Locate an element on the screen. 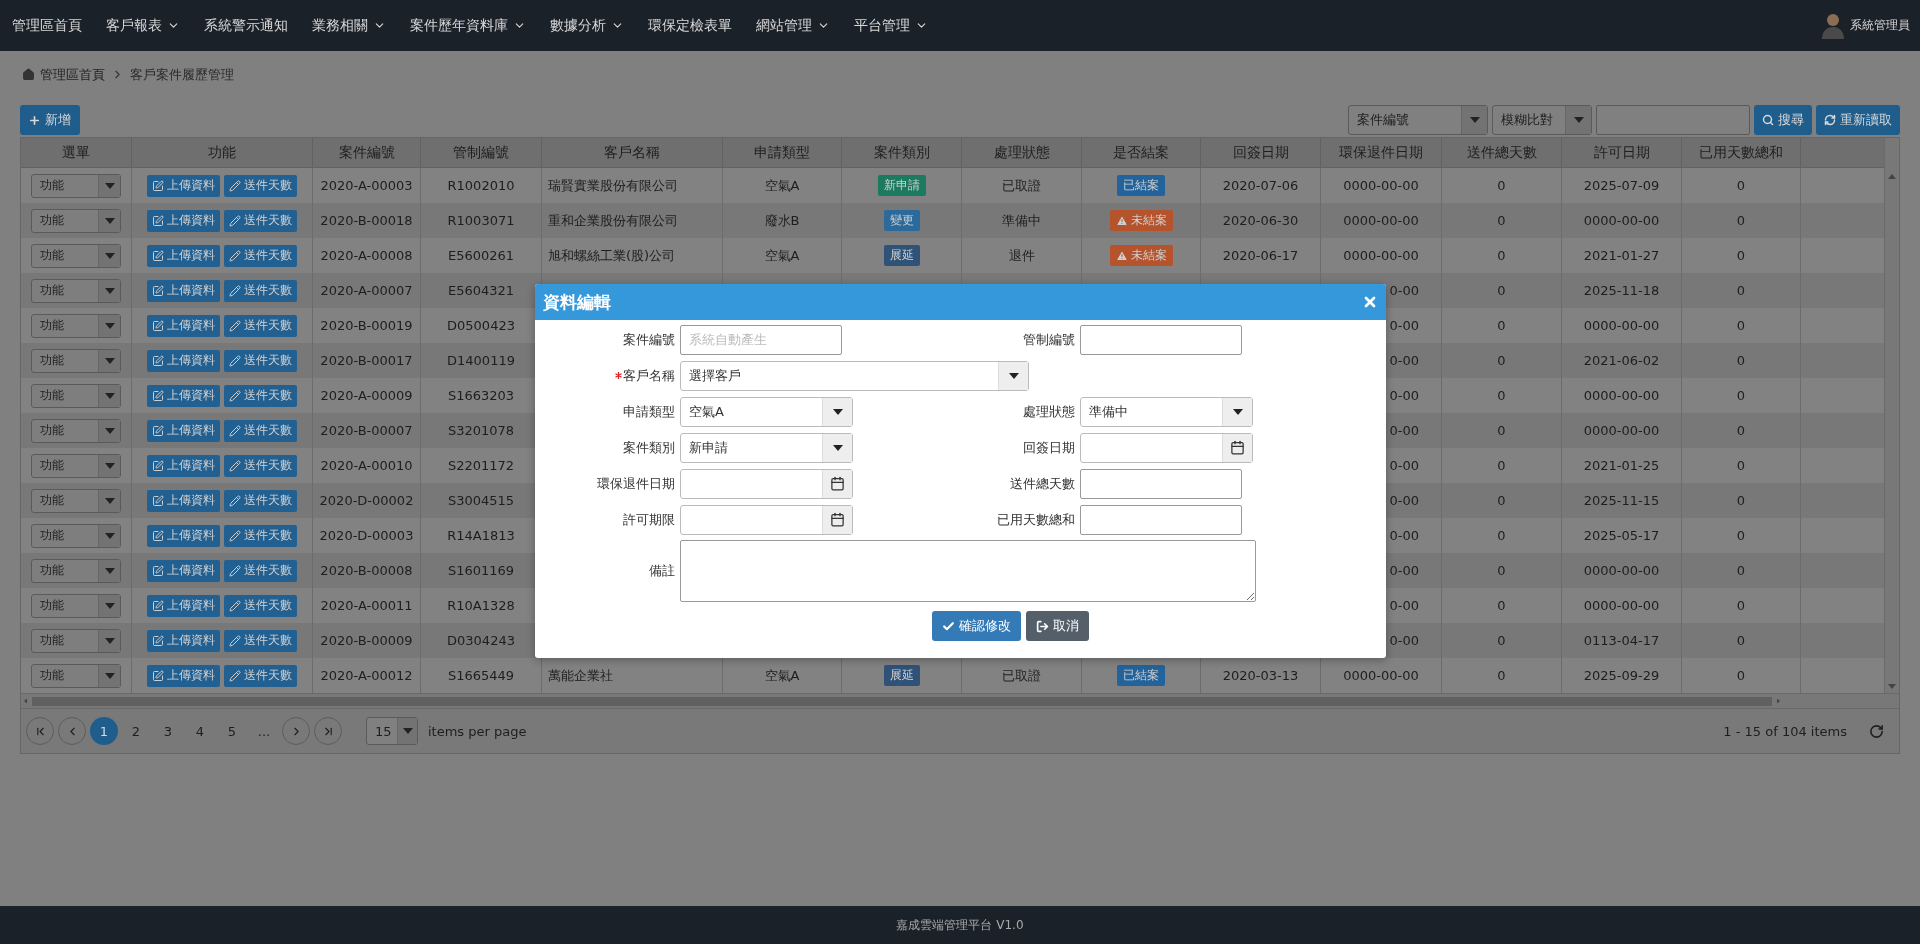 The image size is (1920, 944). column-header: 功能 is located at coordinates (222, 152).